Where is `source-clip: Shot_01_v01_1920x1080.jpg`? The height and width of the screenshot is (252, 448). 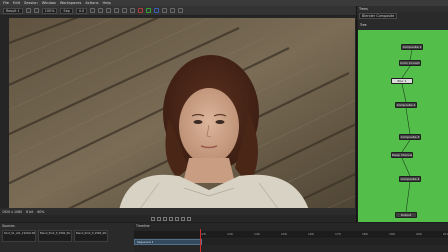 source-clip: Shot_01_v01_1920x1080.jpg is located at coordinates (19, 236).